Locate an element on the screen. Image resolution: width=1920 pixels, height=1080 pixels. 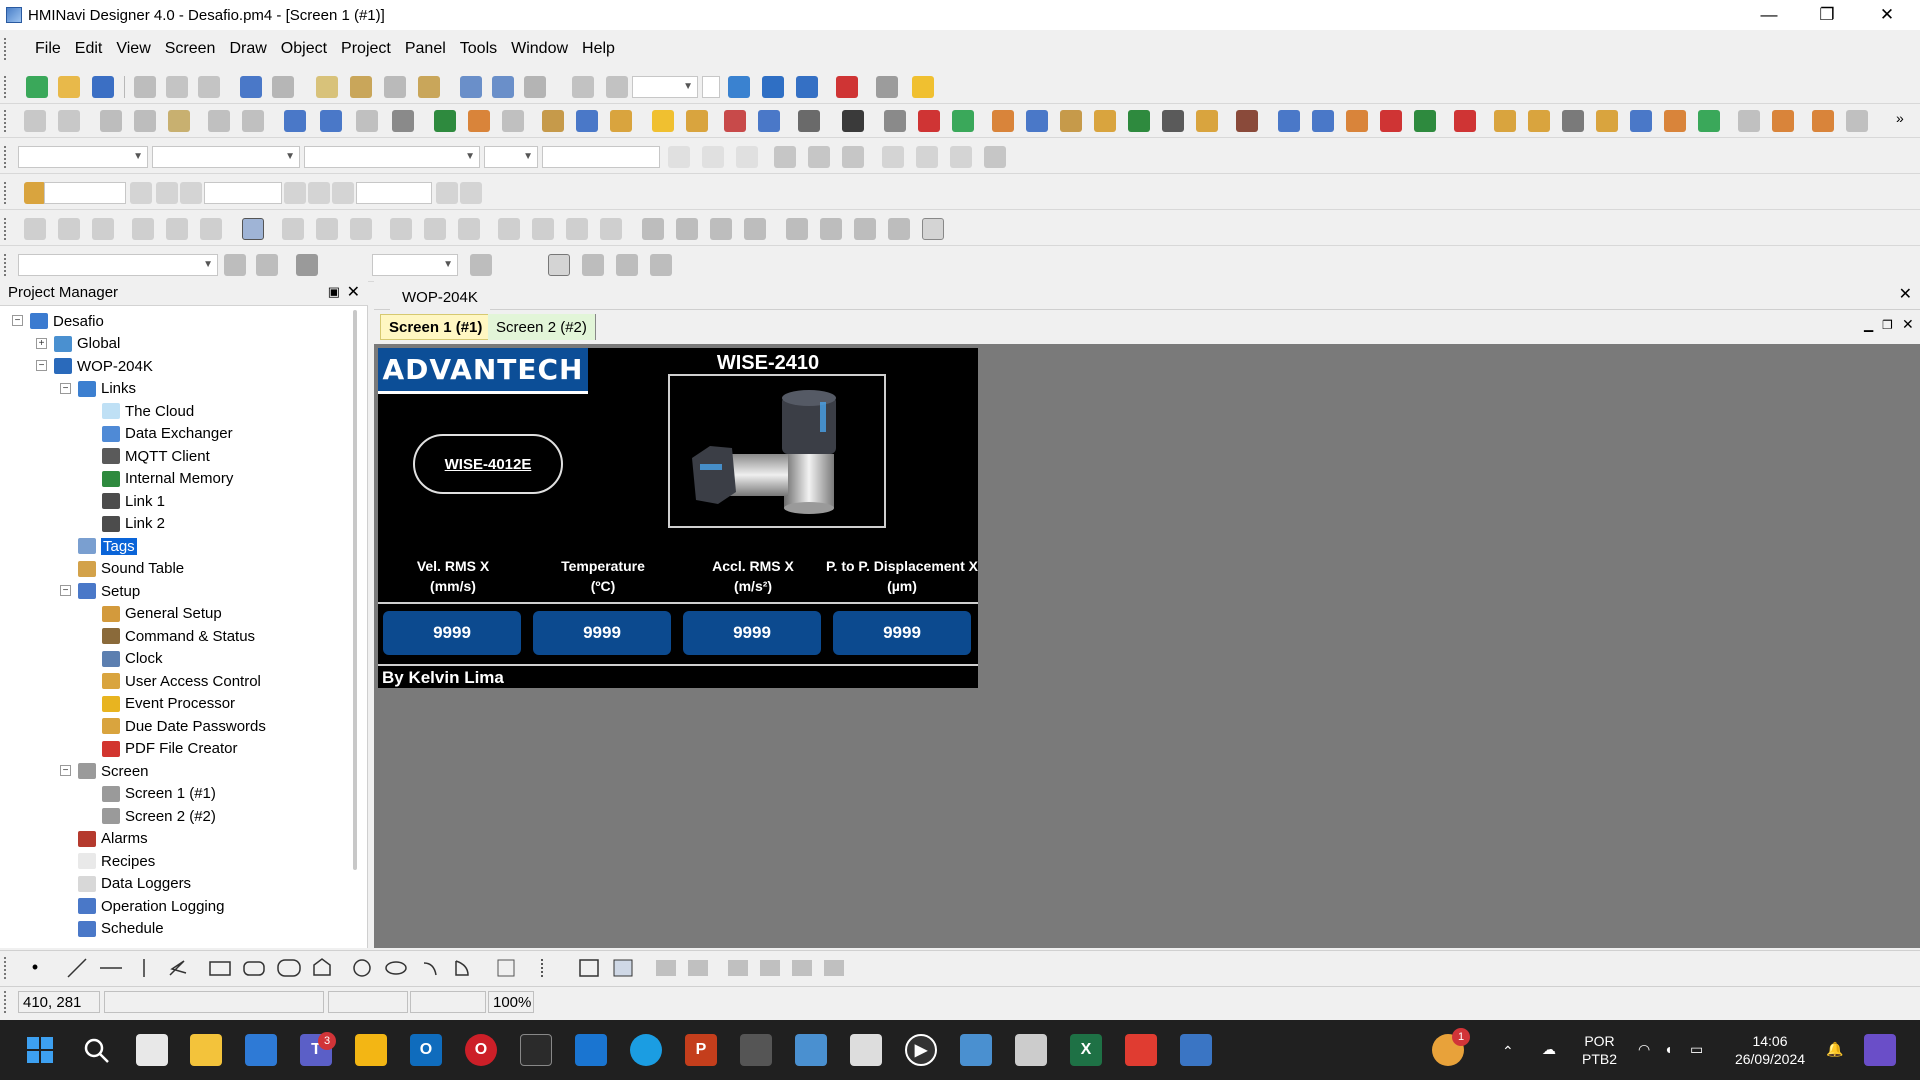
screen-button-icon is located at coordinates (145, 121).